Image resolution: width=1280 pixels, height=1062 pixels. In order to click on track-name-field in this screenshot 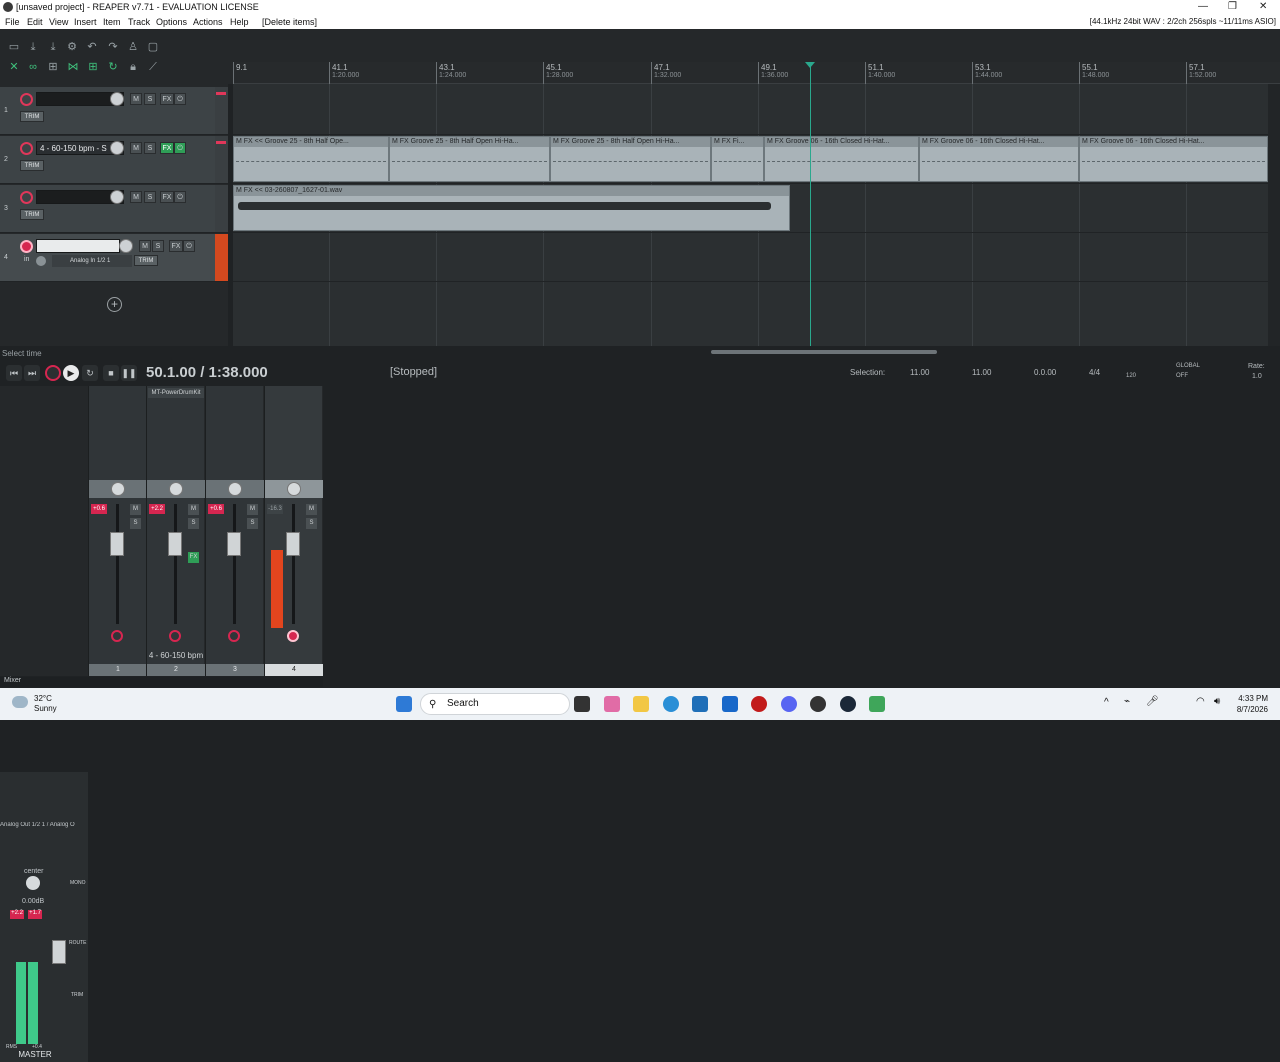, I will do `click(78, 246)`.